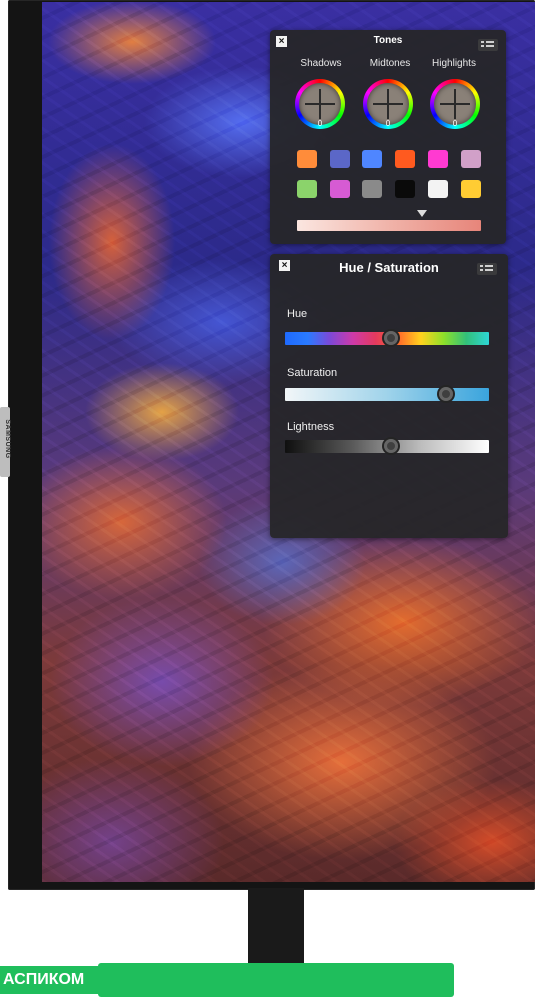 The image size is (535, 1000). Describe the element at coordinates (391, 338) in the screenshot. I see `hue-slider-knob` at that location.